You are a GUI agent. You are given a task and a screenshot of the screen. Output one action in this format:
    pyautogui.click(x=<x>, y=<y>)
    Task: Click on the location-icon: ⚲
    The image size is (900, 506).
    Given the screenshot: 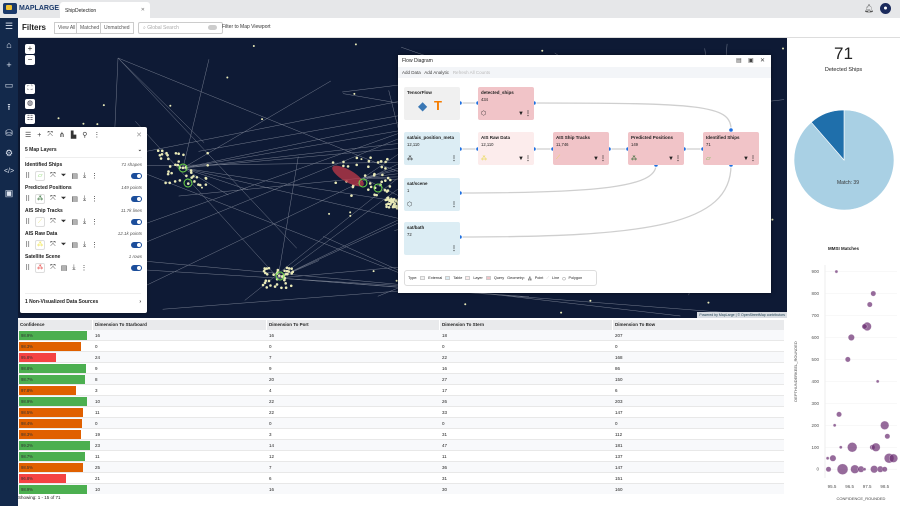 What is the action you would take?
    pyautogui.click(x=84, y=135)
    